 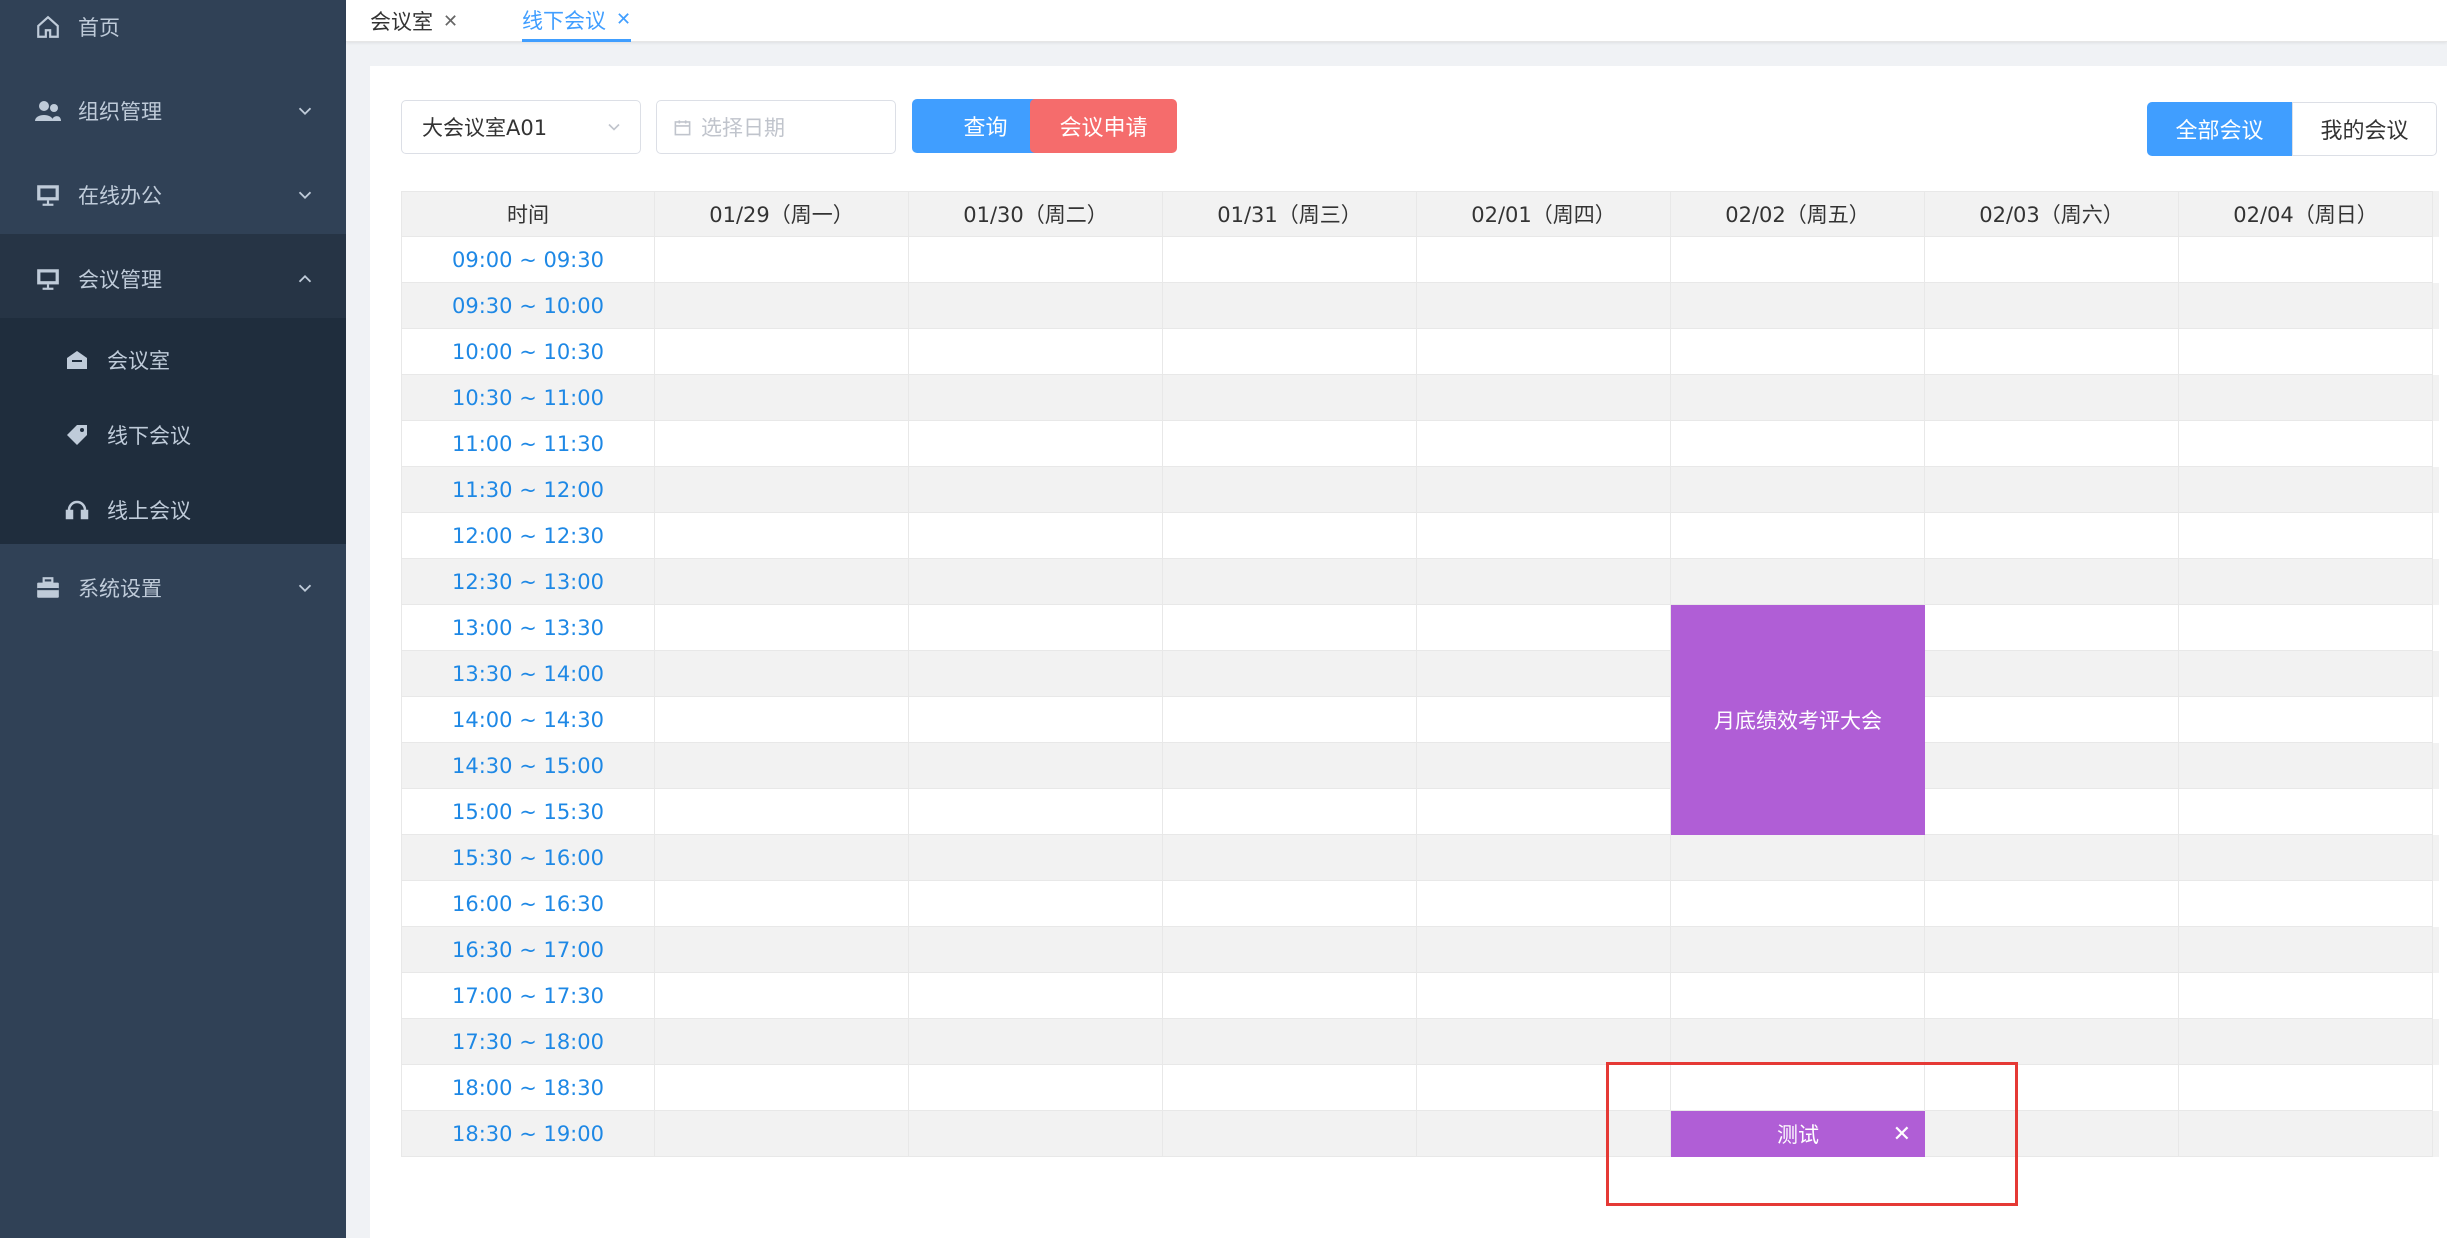 What do you see at coordinates (173, 195) in the screenshot?
I see `sidebar-item-office: 在线办公` at bounding box center [173, 195].